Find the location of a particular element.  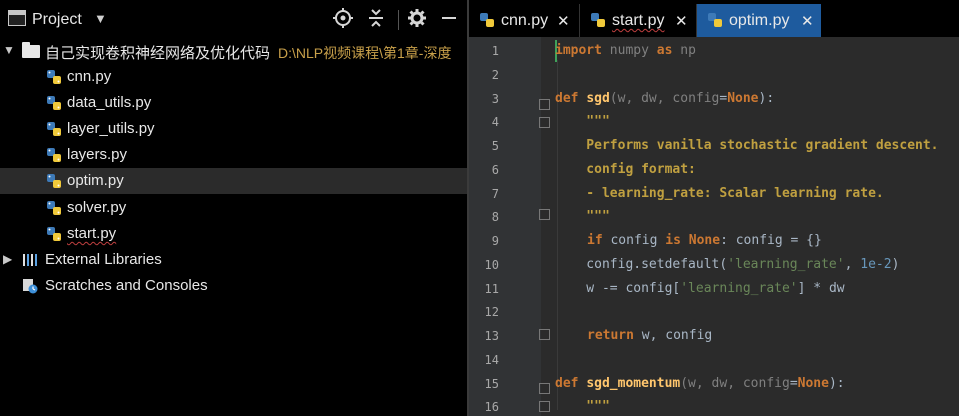

scratches-icon is located at coordinates (30, 286).